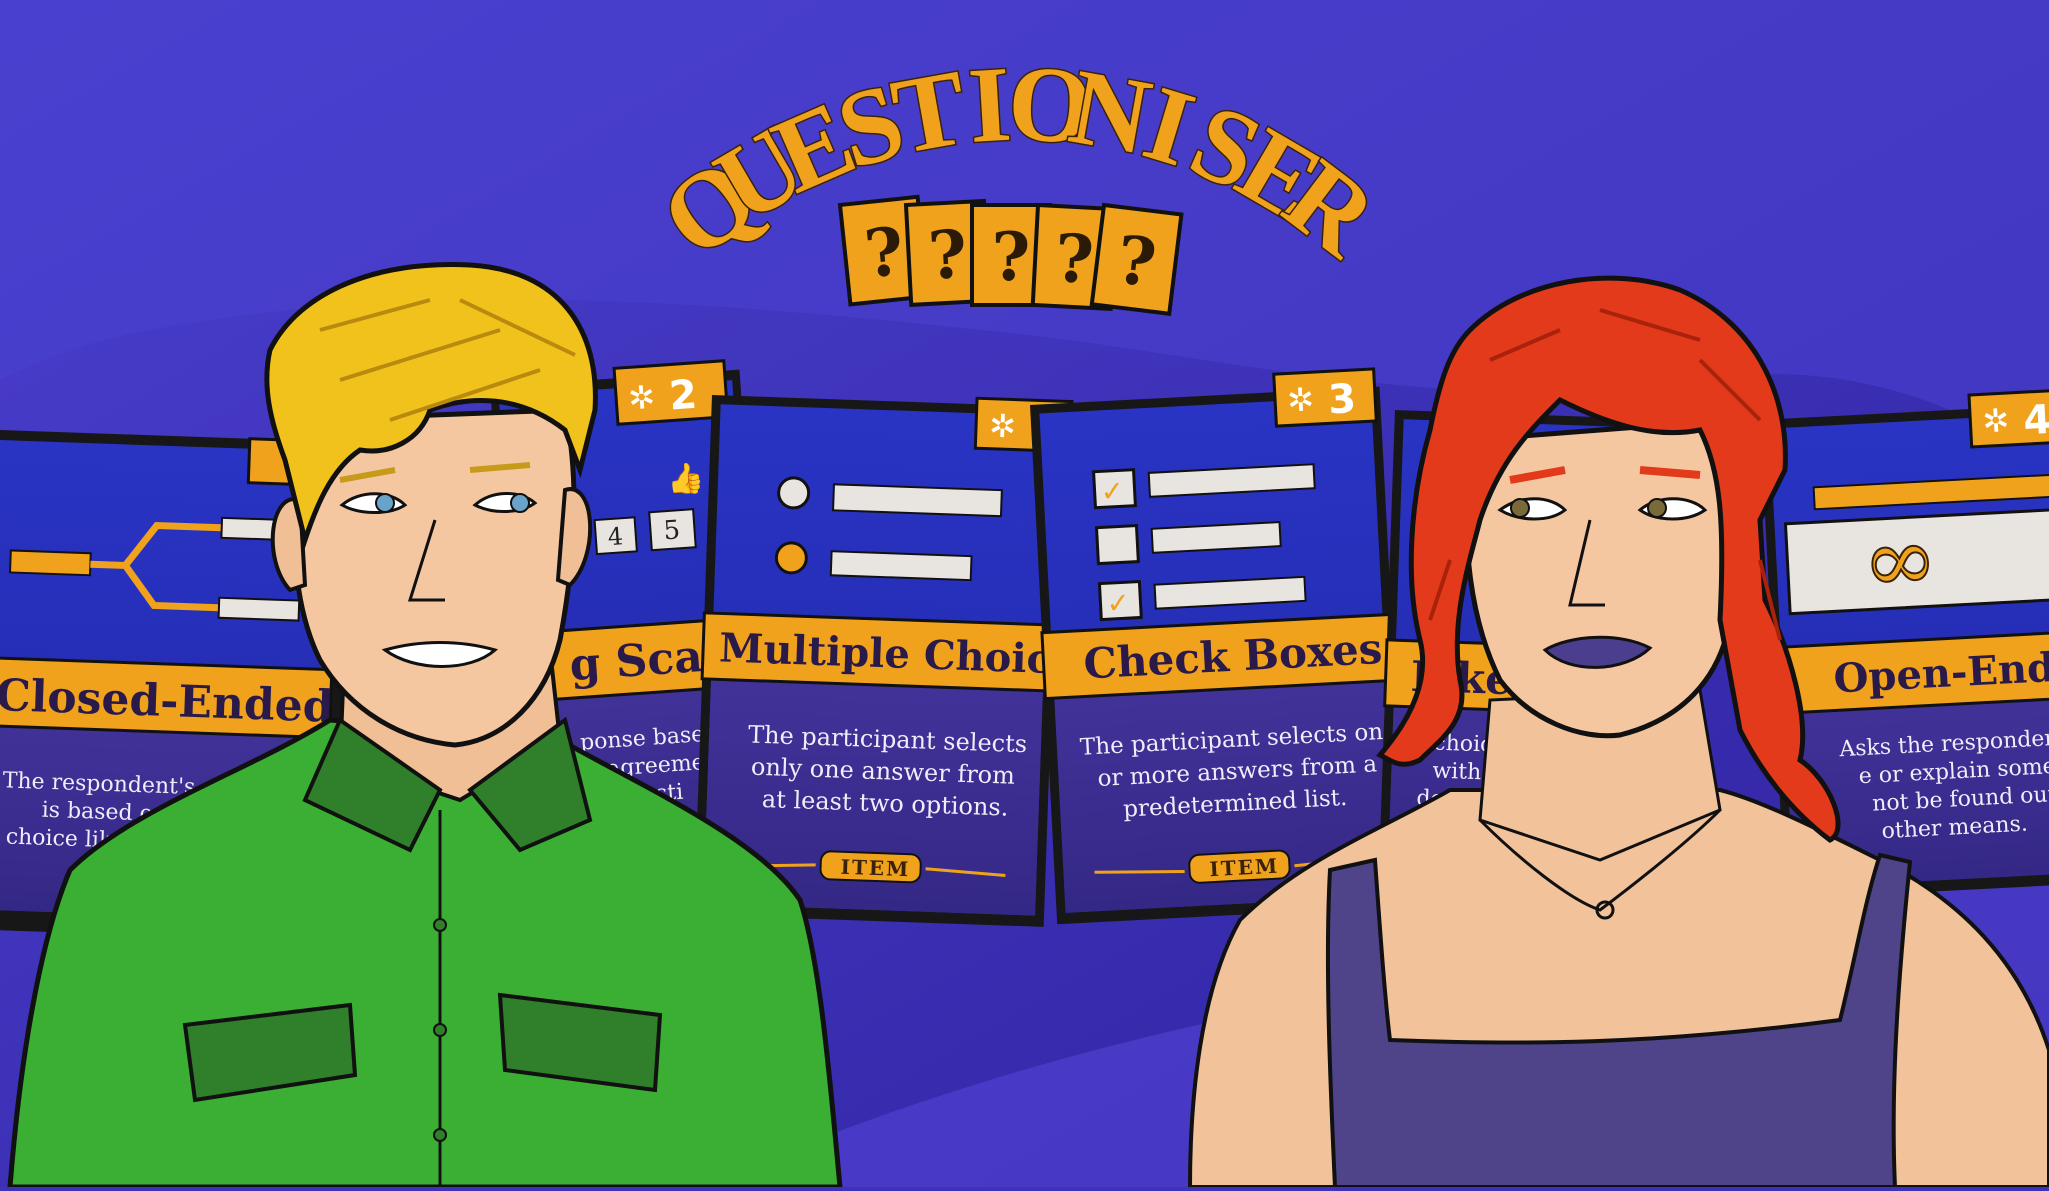 The width and height of the screenshot is (2049, 1191). Describe the element at coordinates (1136, 259) in the screenshot. I see `question-card: ?` at that location.